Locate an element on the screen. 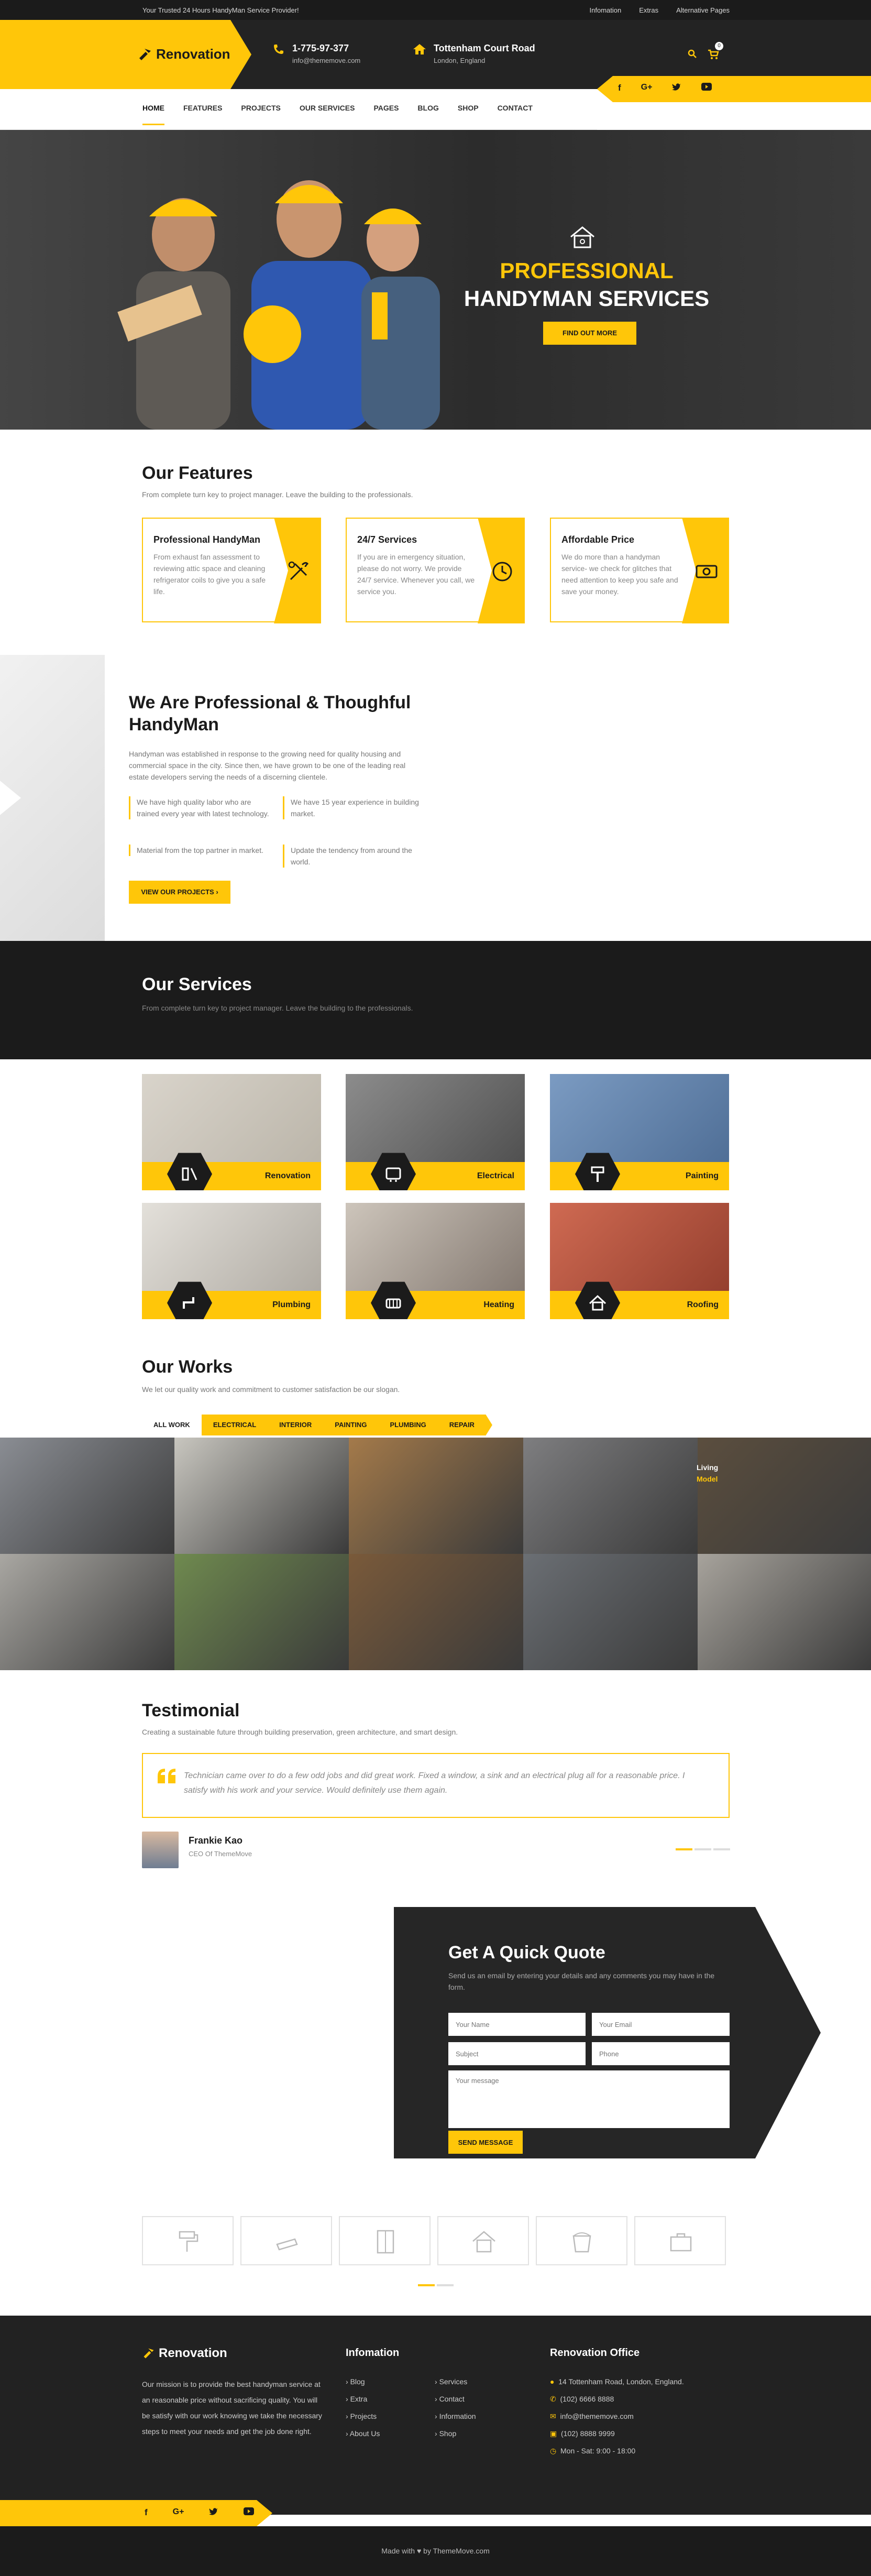 The width and height of the screenshot is (871, 2576). service-card: Renovation is located at coordinates (232, 1132).